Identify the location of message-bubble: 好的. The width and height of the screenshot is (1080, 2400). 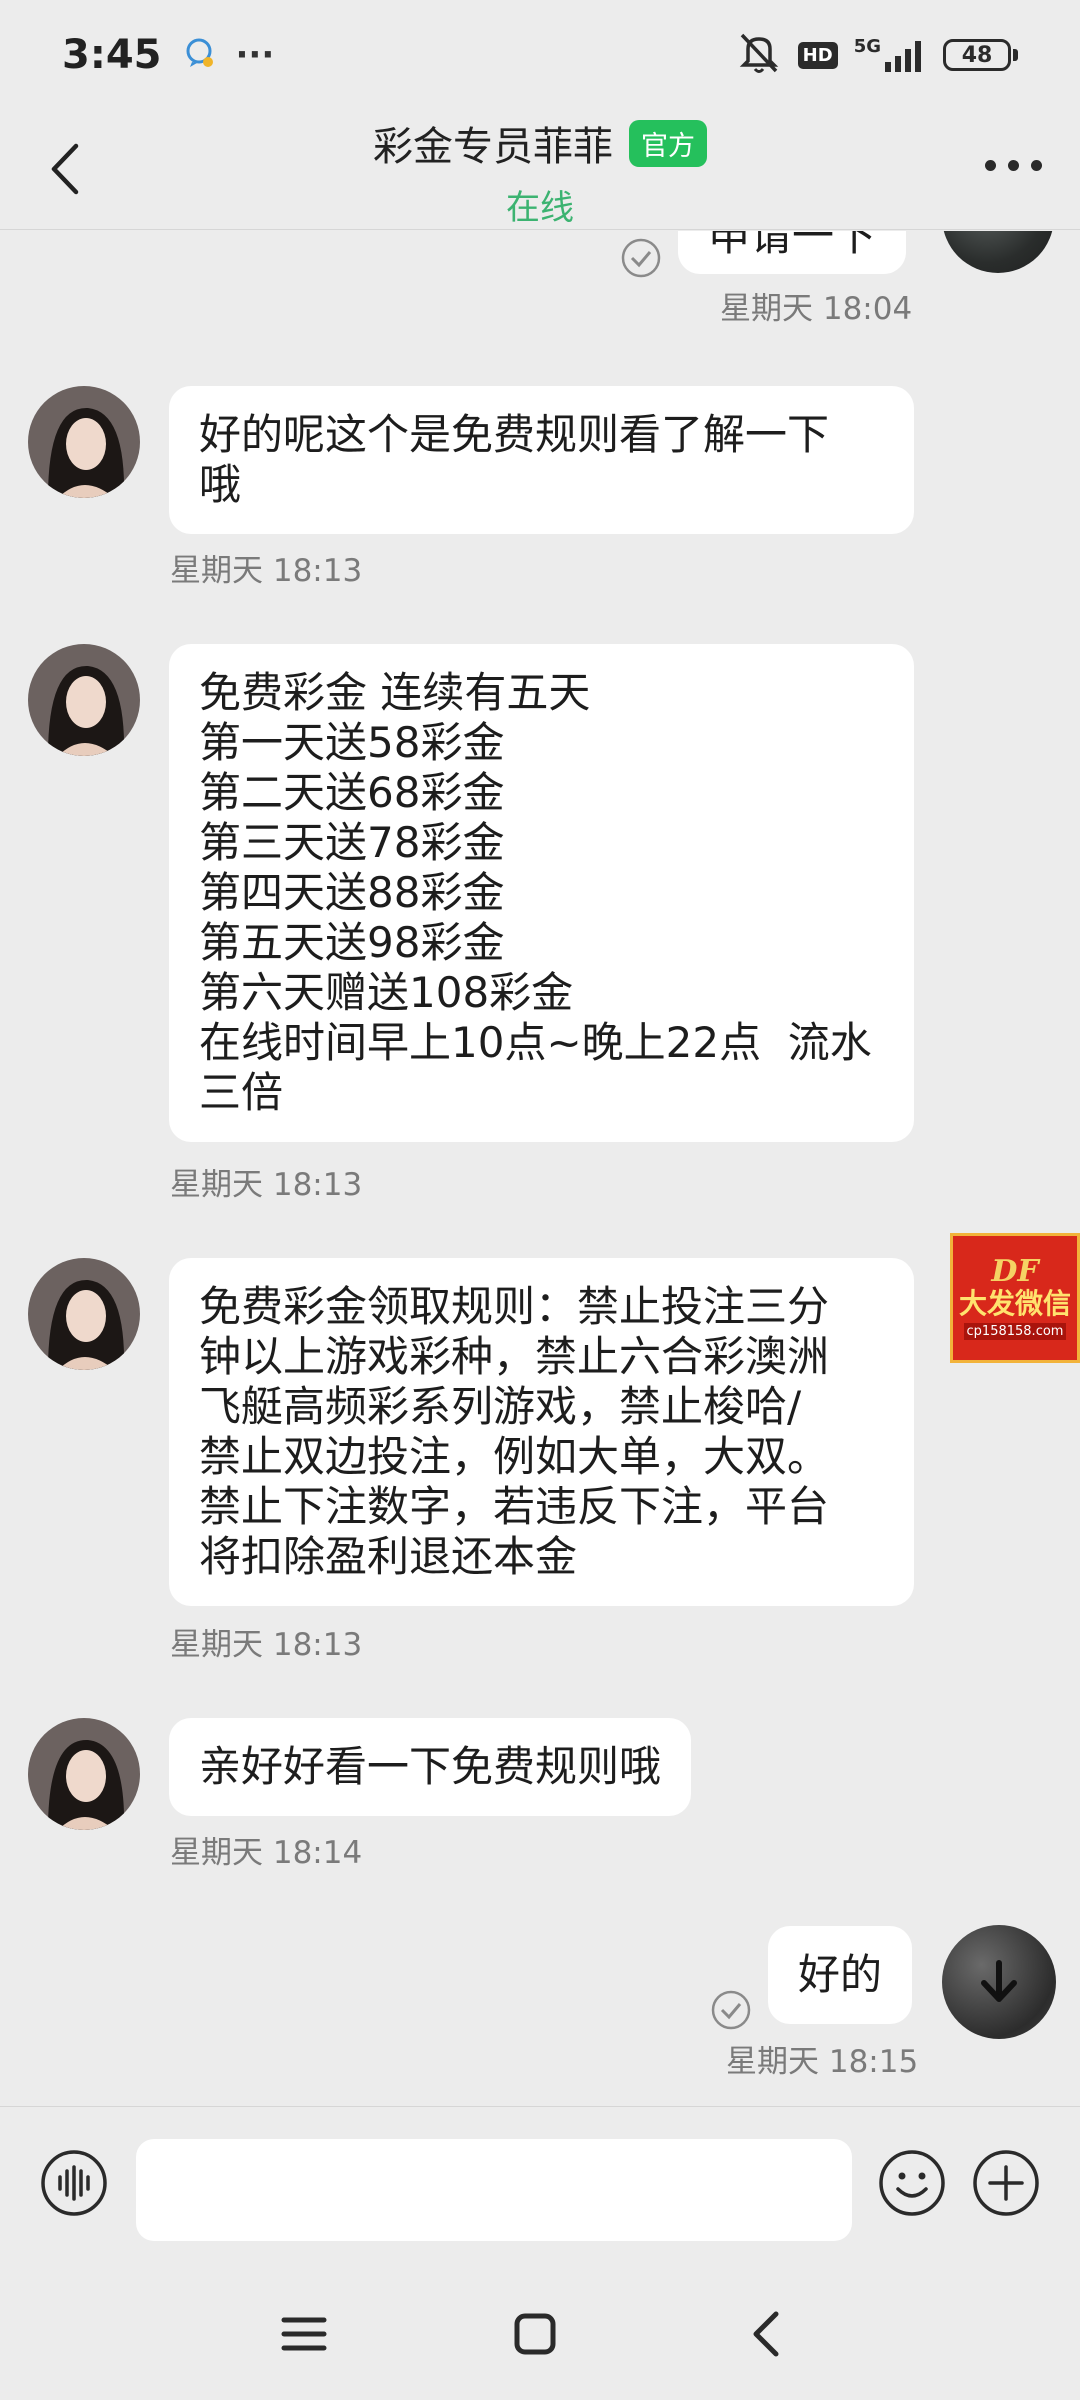
(840, 1975).